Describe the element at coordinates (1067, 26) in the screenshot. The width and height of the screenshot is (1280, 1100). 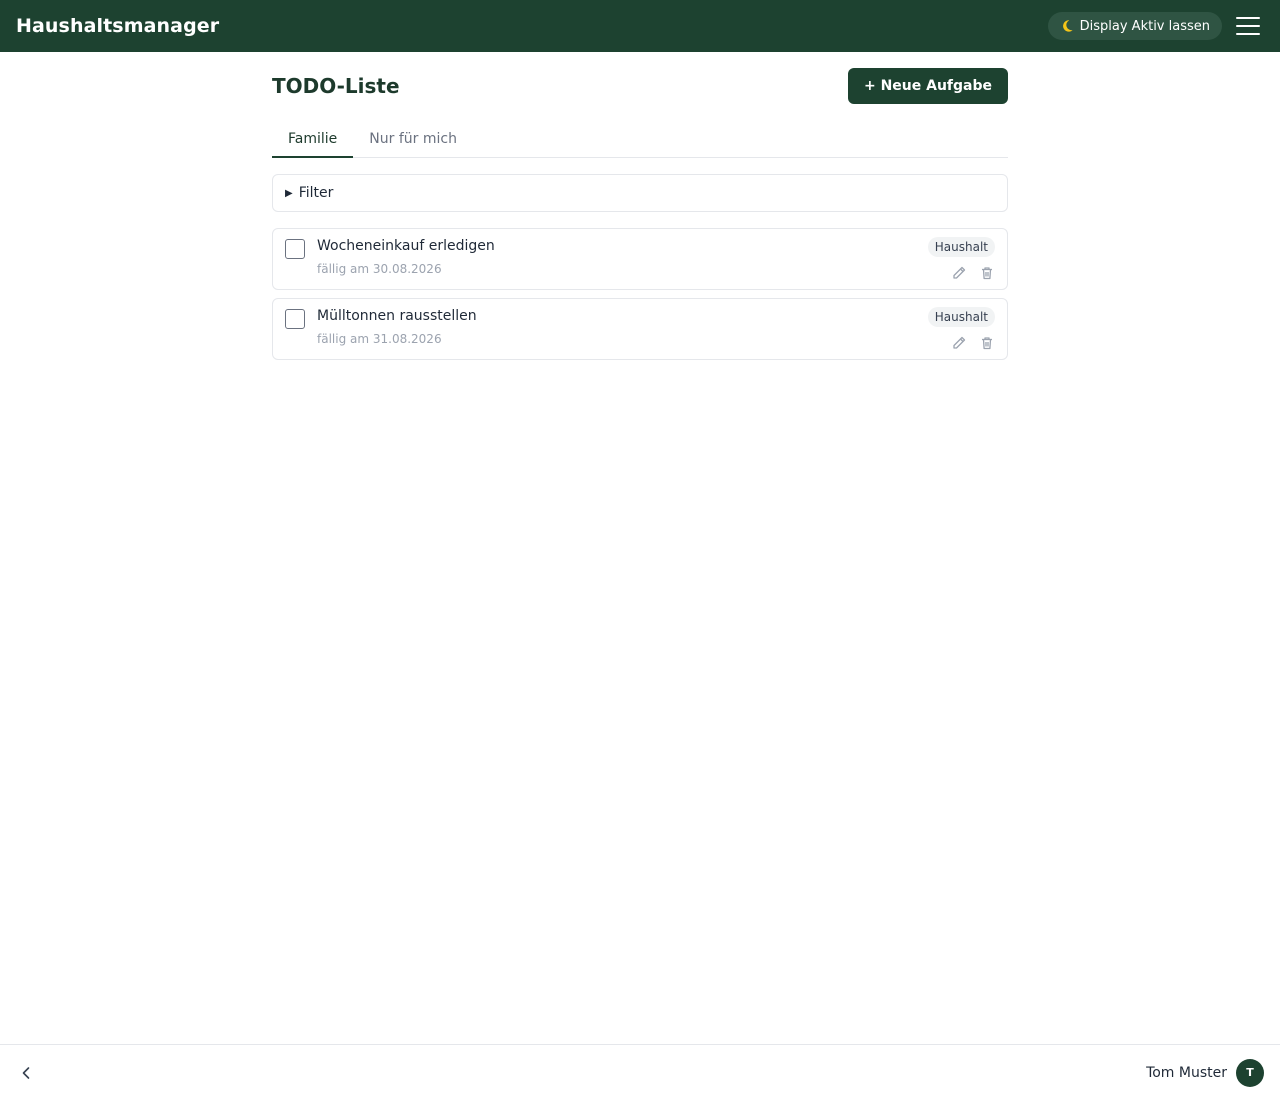
I see `moon-icon` at that location.